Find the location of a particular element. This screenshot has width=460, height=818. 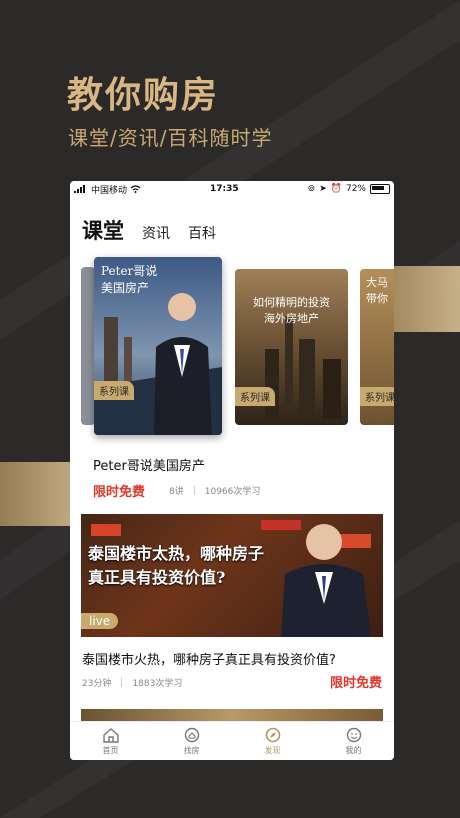

battery-icon is located at coordinates (380, 189).